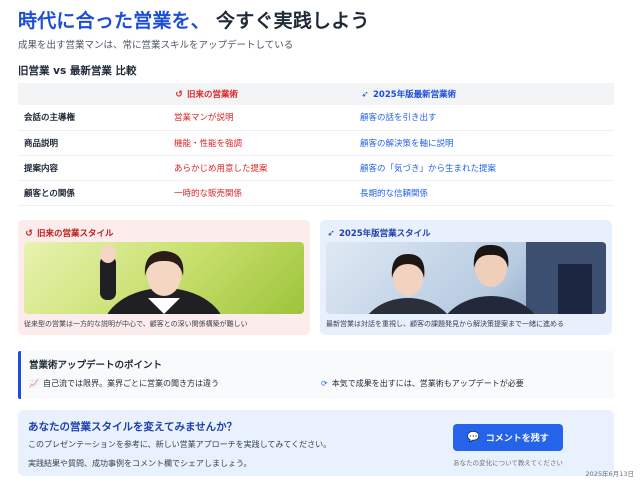 The width and height of the screenshot is (640, 484). Describe the element at coordinates (93, 168) in the screenshot. I see `row-key: 提案内容` at that location.